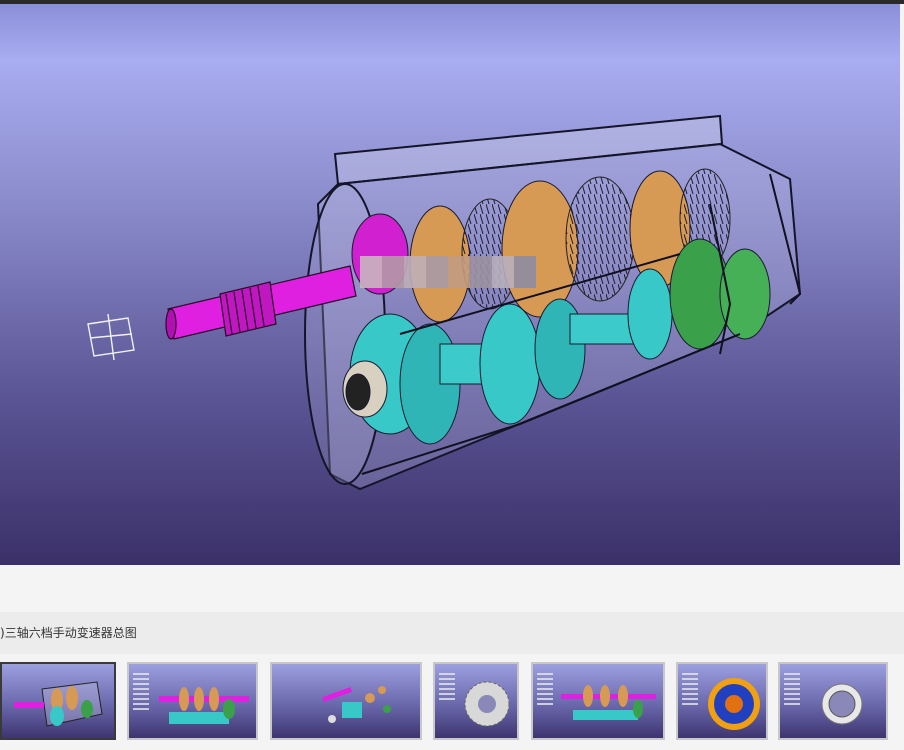 The height and width of the screenshot is (750, 904). I want to click on thumbnail-gear-view, so click(476, 701).